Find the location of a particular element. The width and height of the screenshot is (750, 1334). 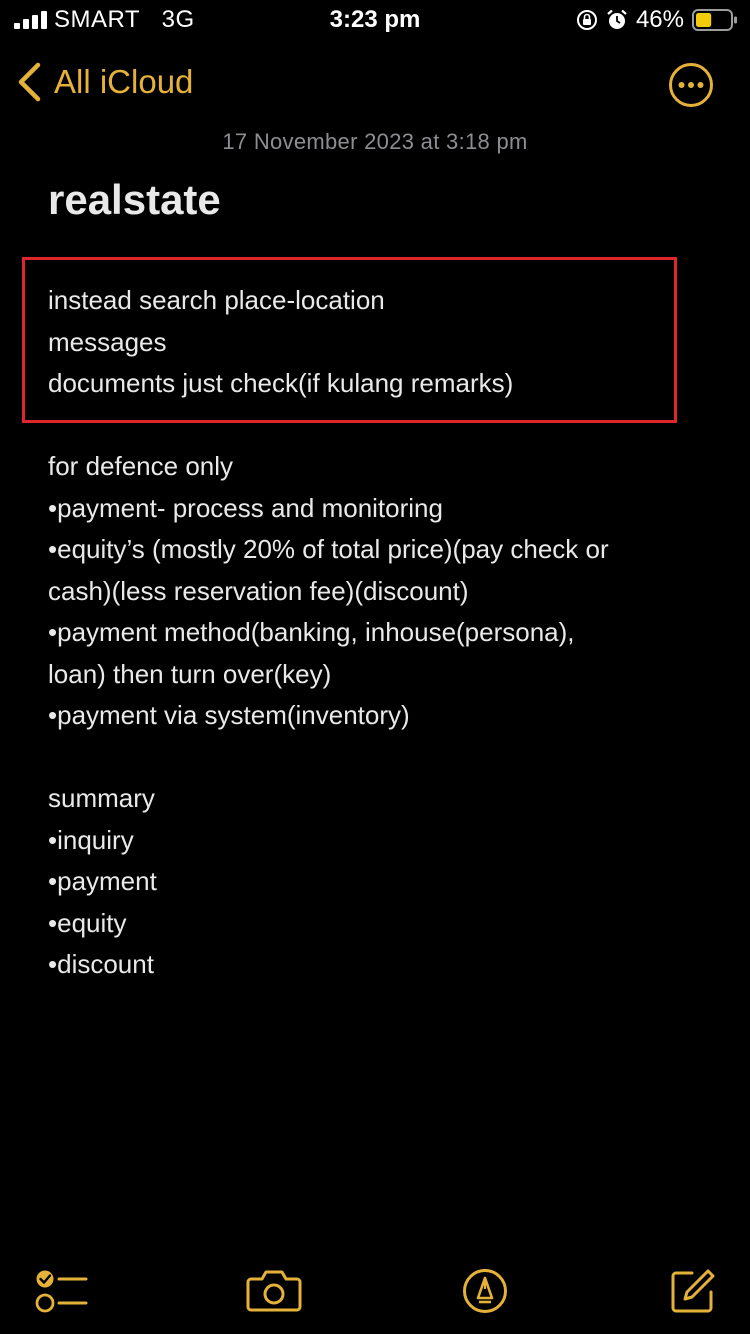

note-line: •payment via system(inventory) is located at coordinates (229, 715).